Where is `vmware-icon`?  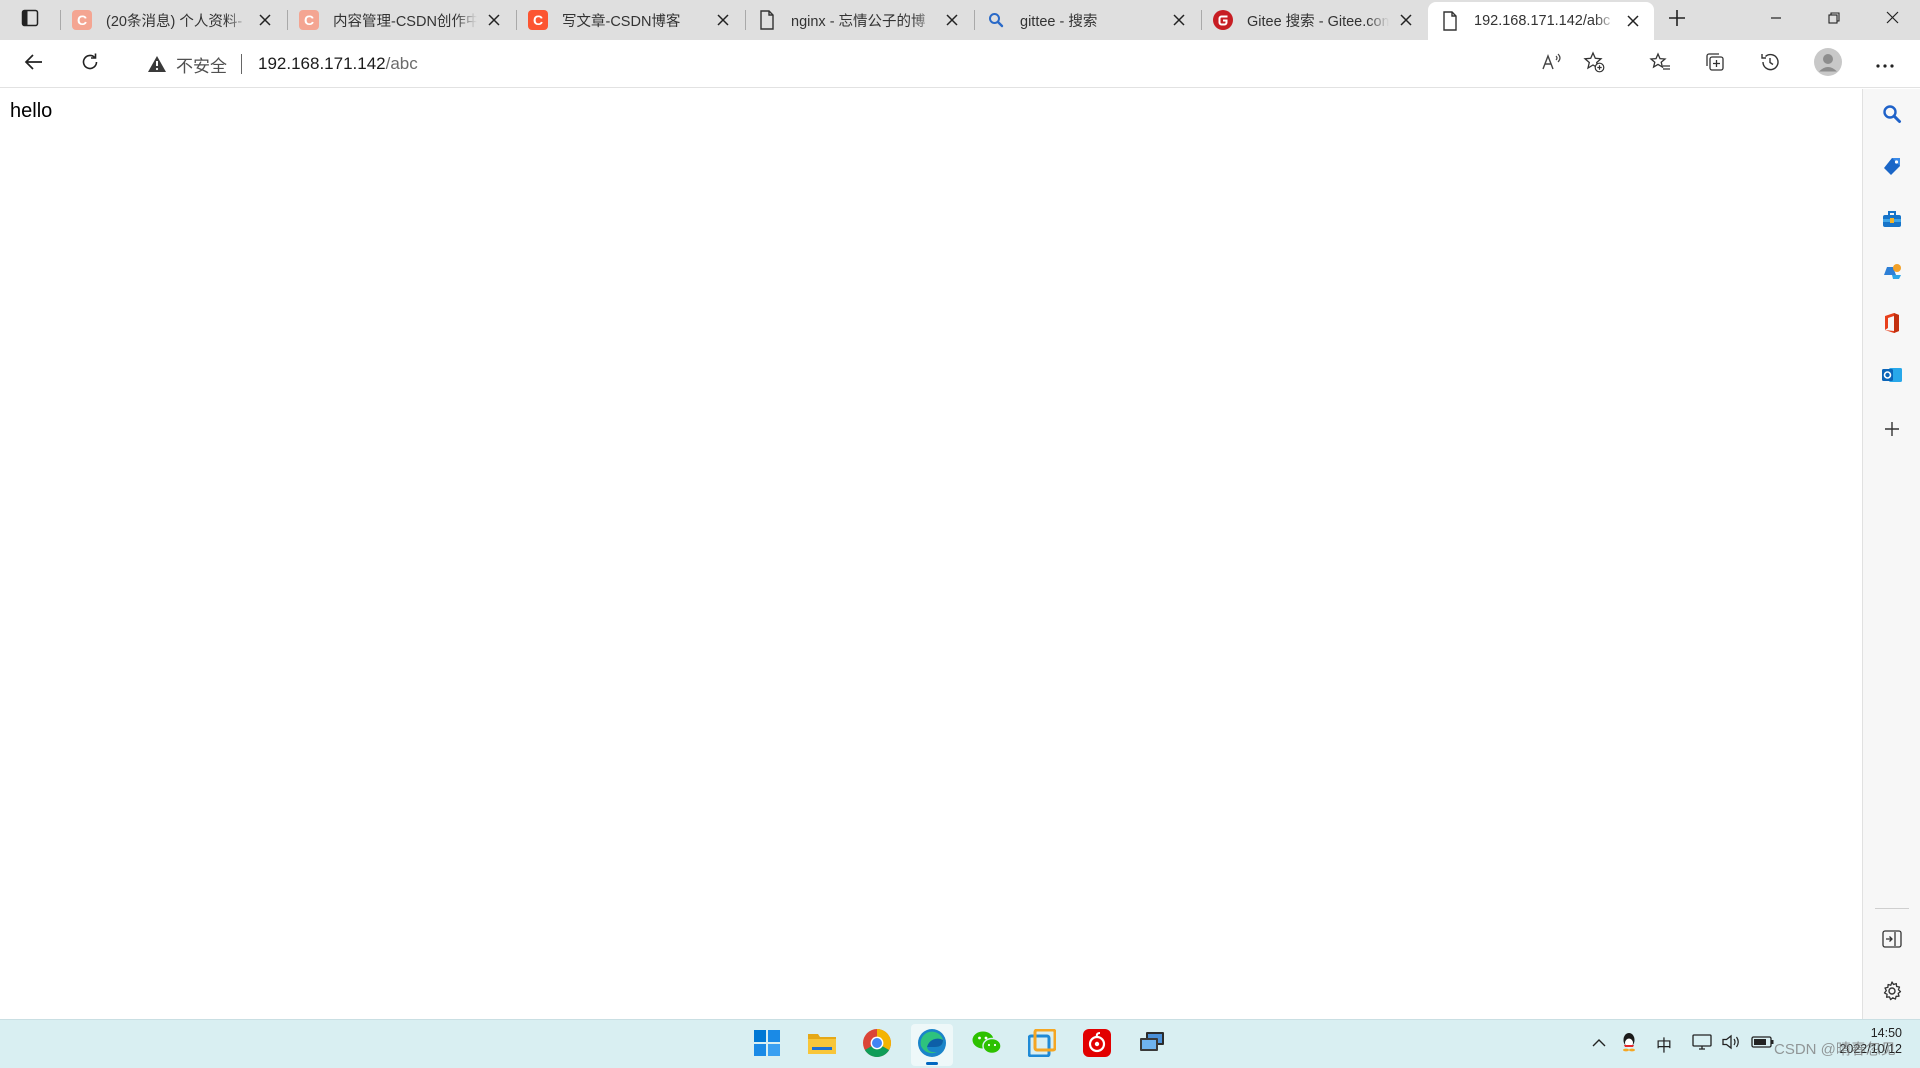 vmware-icon is located at coordinates (1042, 1045).